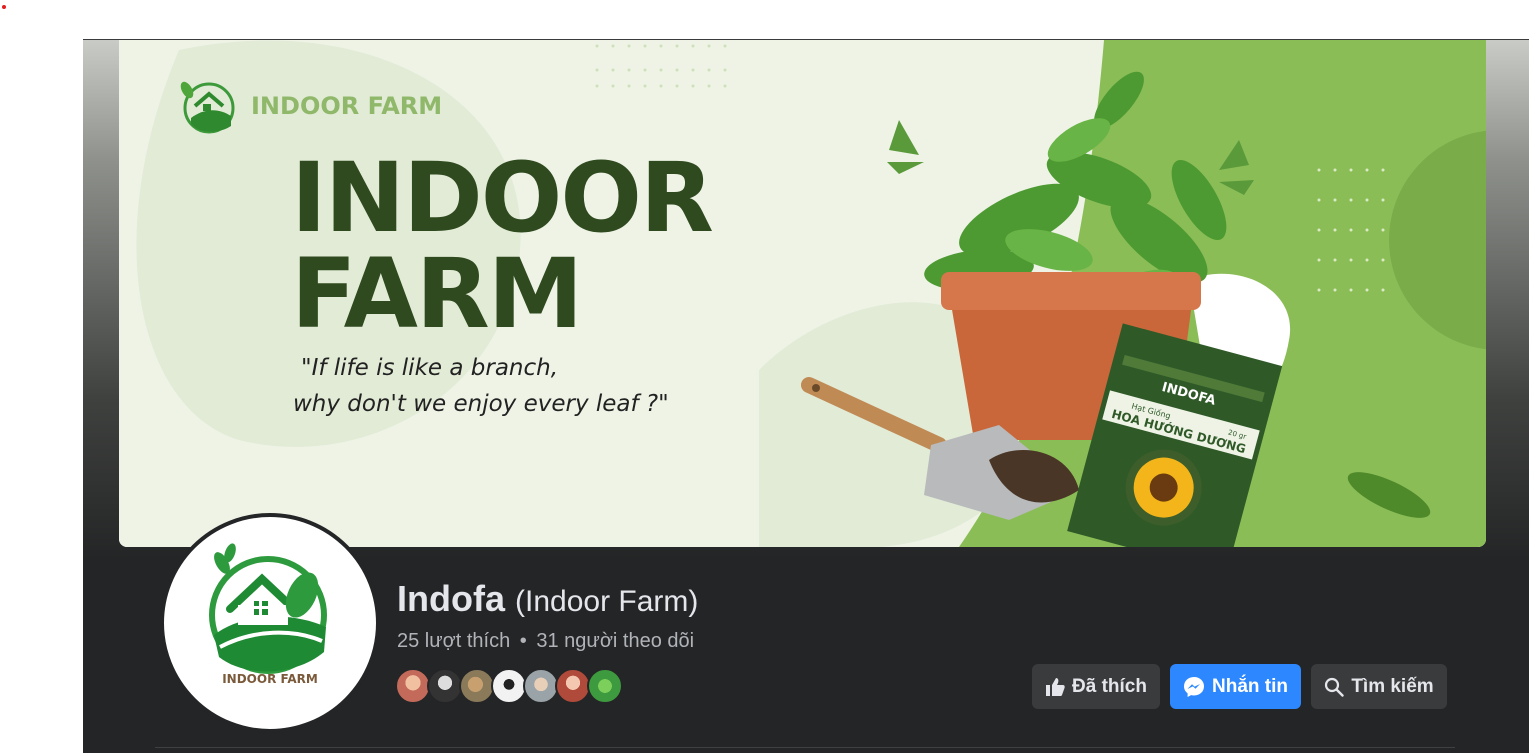 This screenshot has width=1530, height=753. Describe the element at coordinates (1194, 686) in the screenshot. I see `messenger-icon` at that location.